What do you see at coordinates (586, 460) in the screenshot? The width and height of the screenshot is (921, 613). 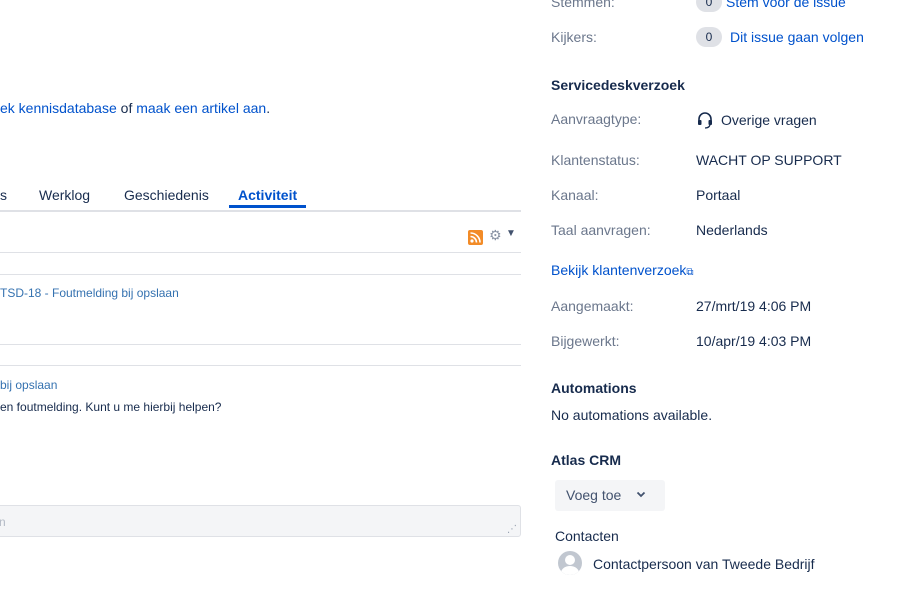 I see `crm-heading: Atlas CRM` at bounding box center [586, 460].